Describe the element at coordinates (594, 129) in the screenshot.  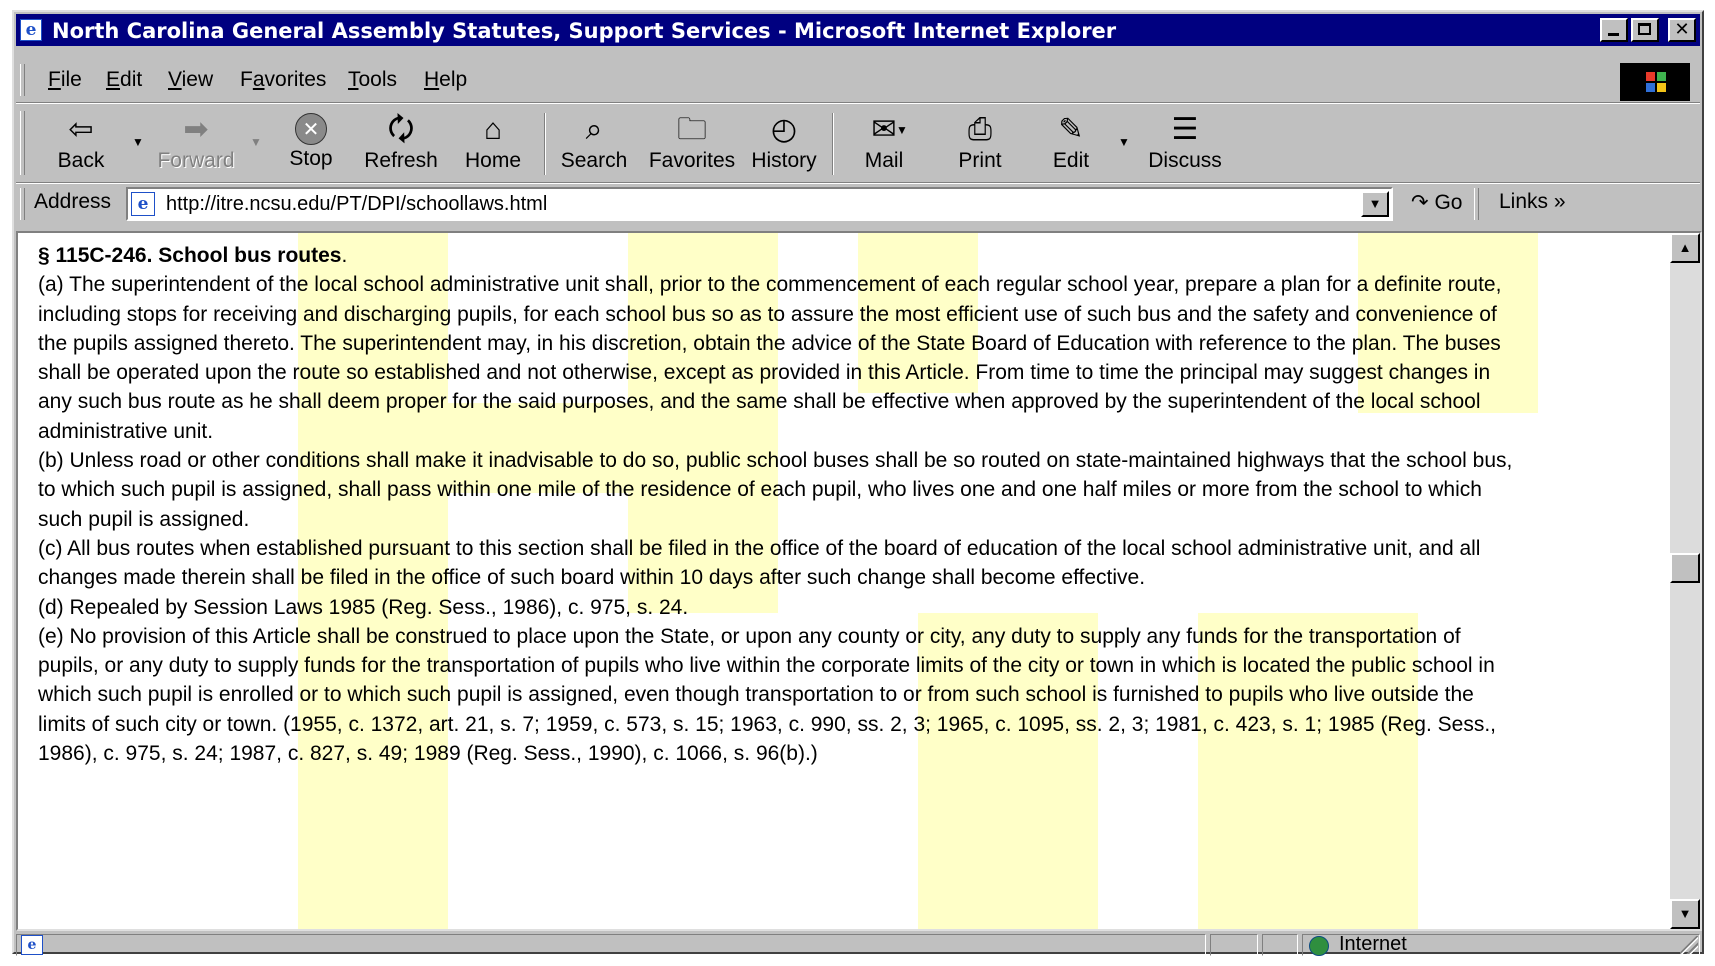
I see `search-globe-icon: ⌕` at that location.